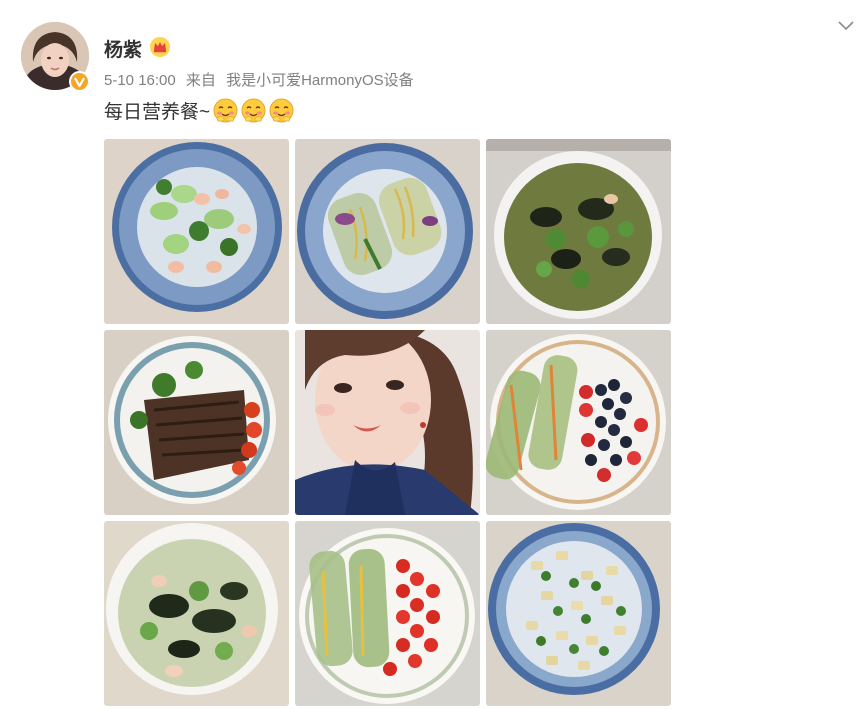  What do you see at coordinates (140, 80) in the screenshot?
I see `post-date: 5-10 16:00` at bounding box center [140, 80].